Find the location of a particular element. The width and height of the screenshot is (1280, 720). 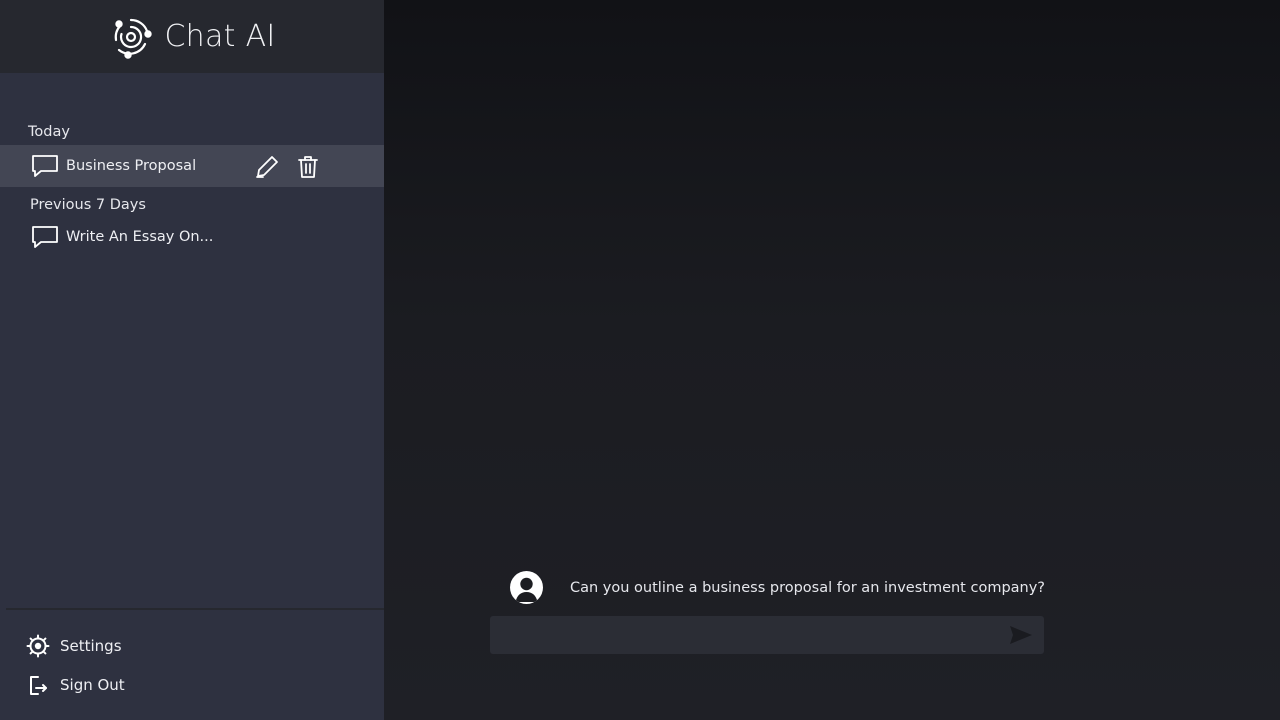

sign-out-label: Sign Out is located at coordinates (92, 685).